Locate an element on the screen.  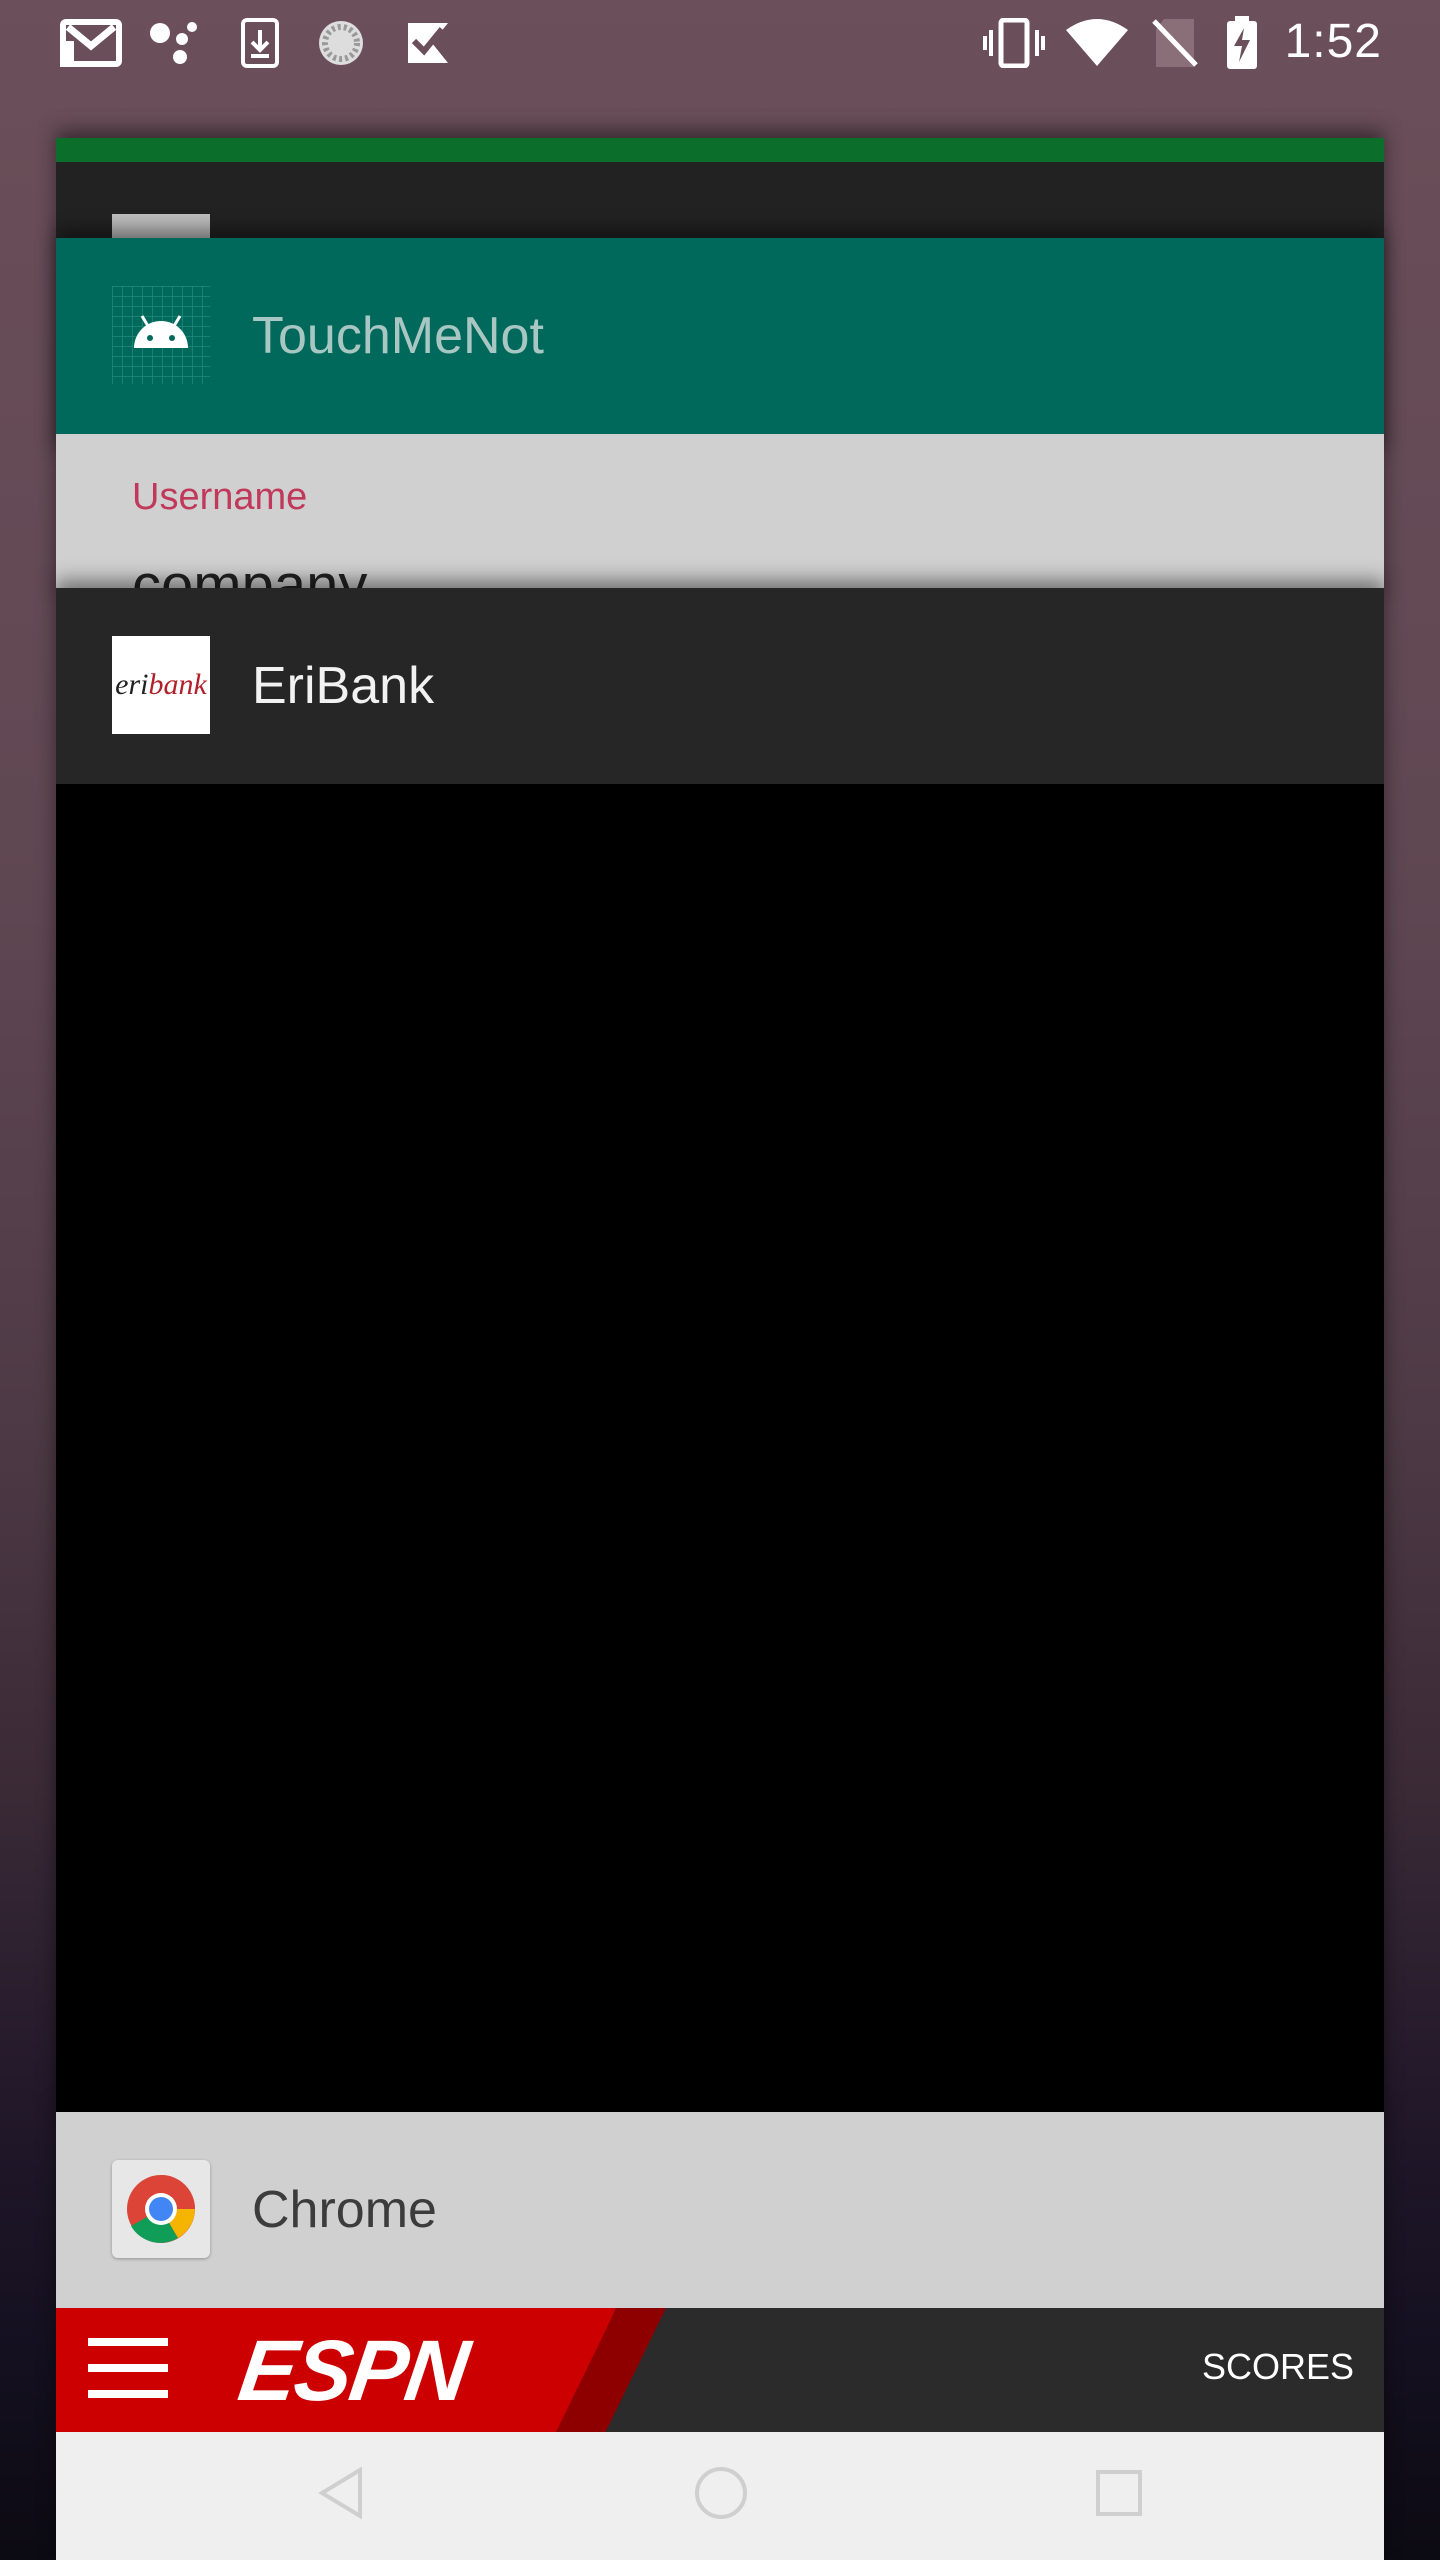
chrome-icon is located at coordinates (161, 2209).